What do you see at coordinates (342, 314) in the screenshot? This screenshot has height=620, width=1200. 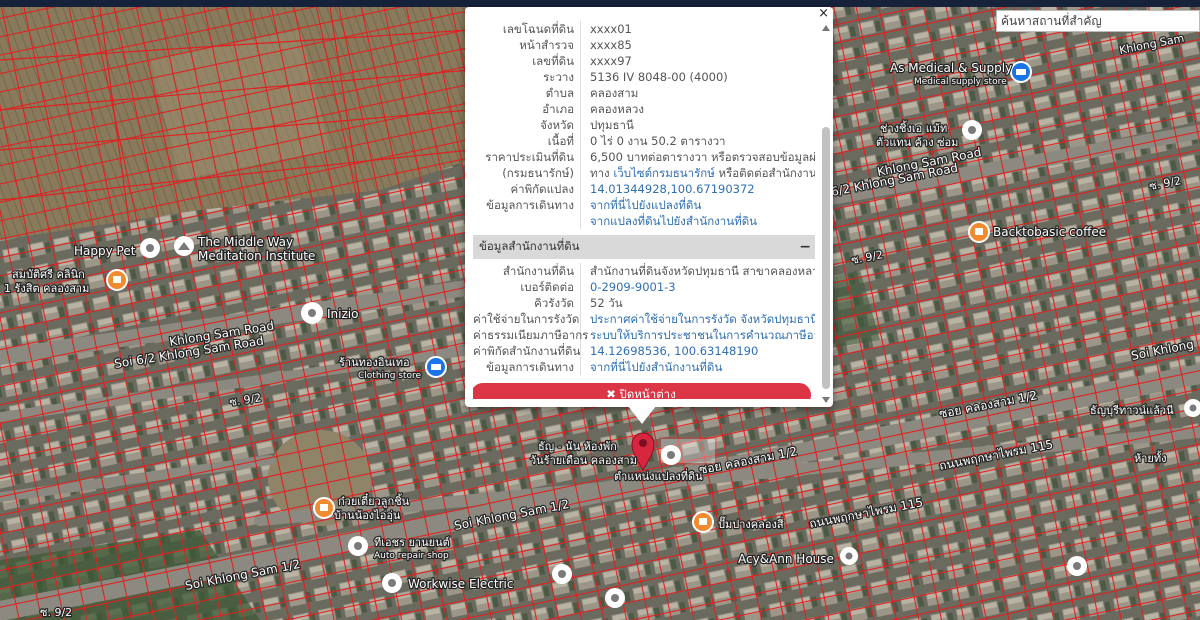 I see `label-inizio: Inizio` at bounding box center [342, 314].